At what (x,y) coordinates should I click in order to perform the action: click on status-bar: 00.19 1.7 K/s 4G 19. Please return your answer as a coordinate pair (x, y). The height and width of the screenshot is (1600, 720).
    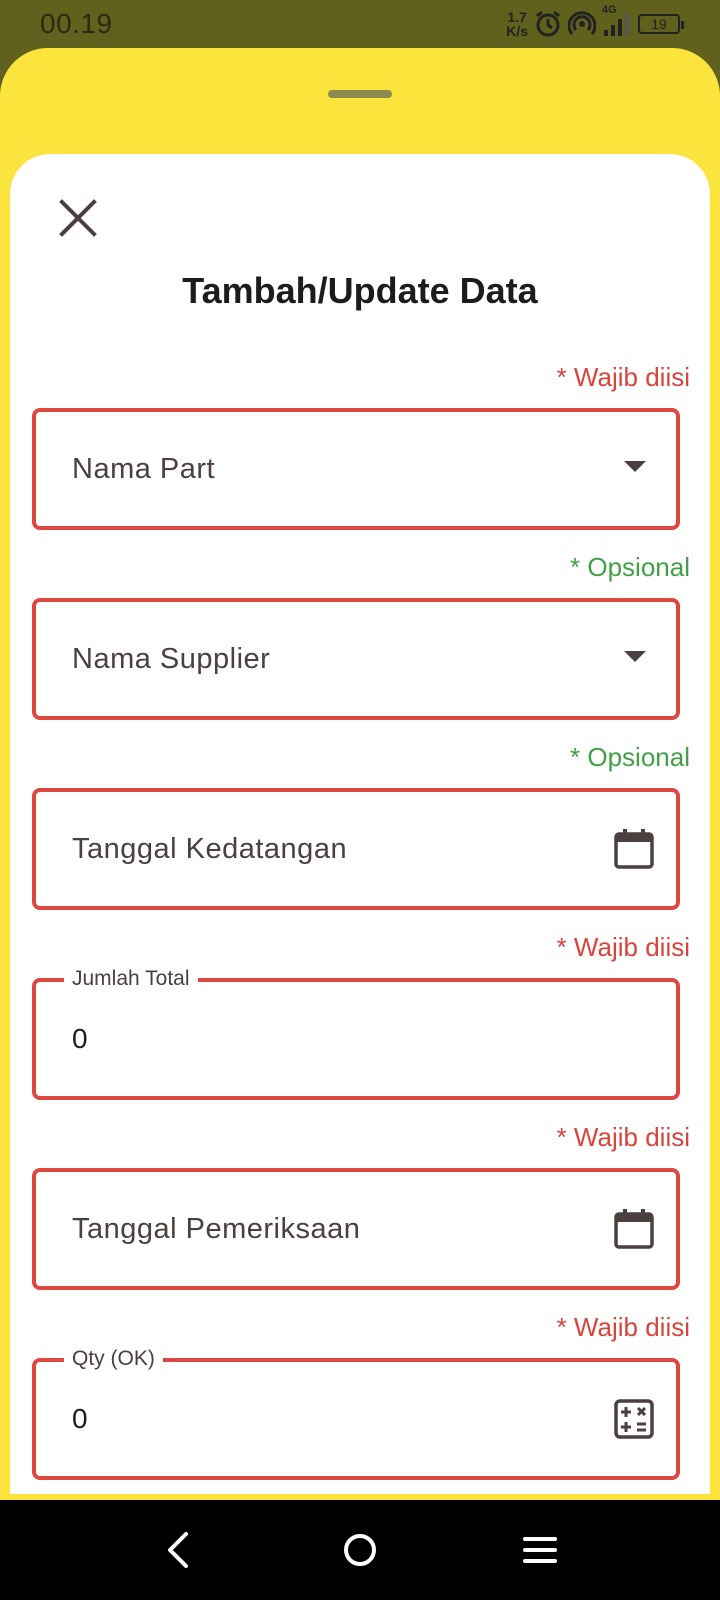
    Looking at the image, I should click on (360, 24).